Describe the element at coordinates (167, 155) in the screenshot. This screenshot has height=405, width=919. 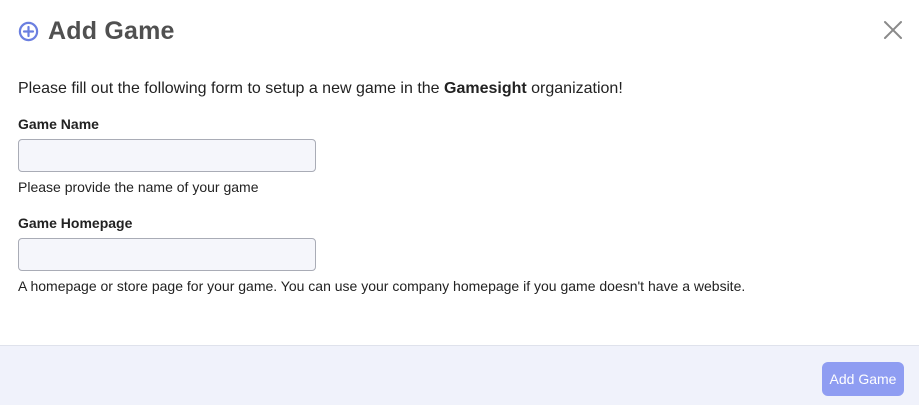
I see `game-name-input` at that location.